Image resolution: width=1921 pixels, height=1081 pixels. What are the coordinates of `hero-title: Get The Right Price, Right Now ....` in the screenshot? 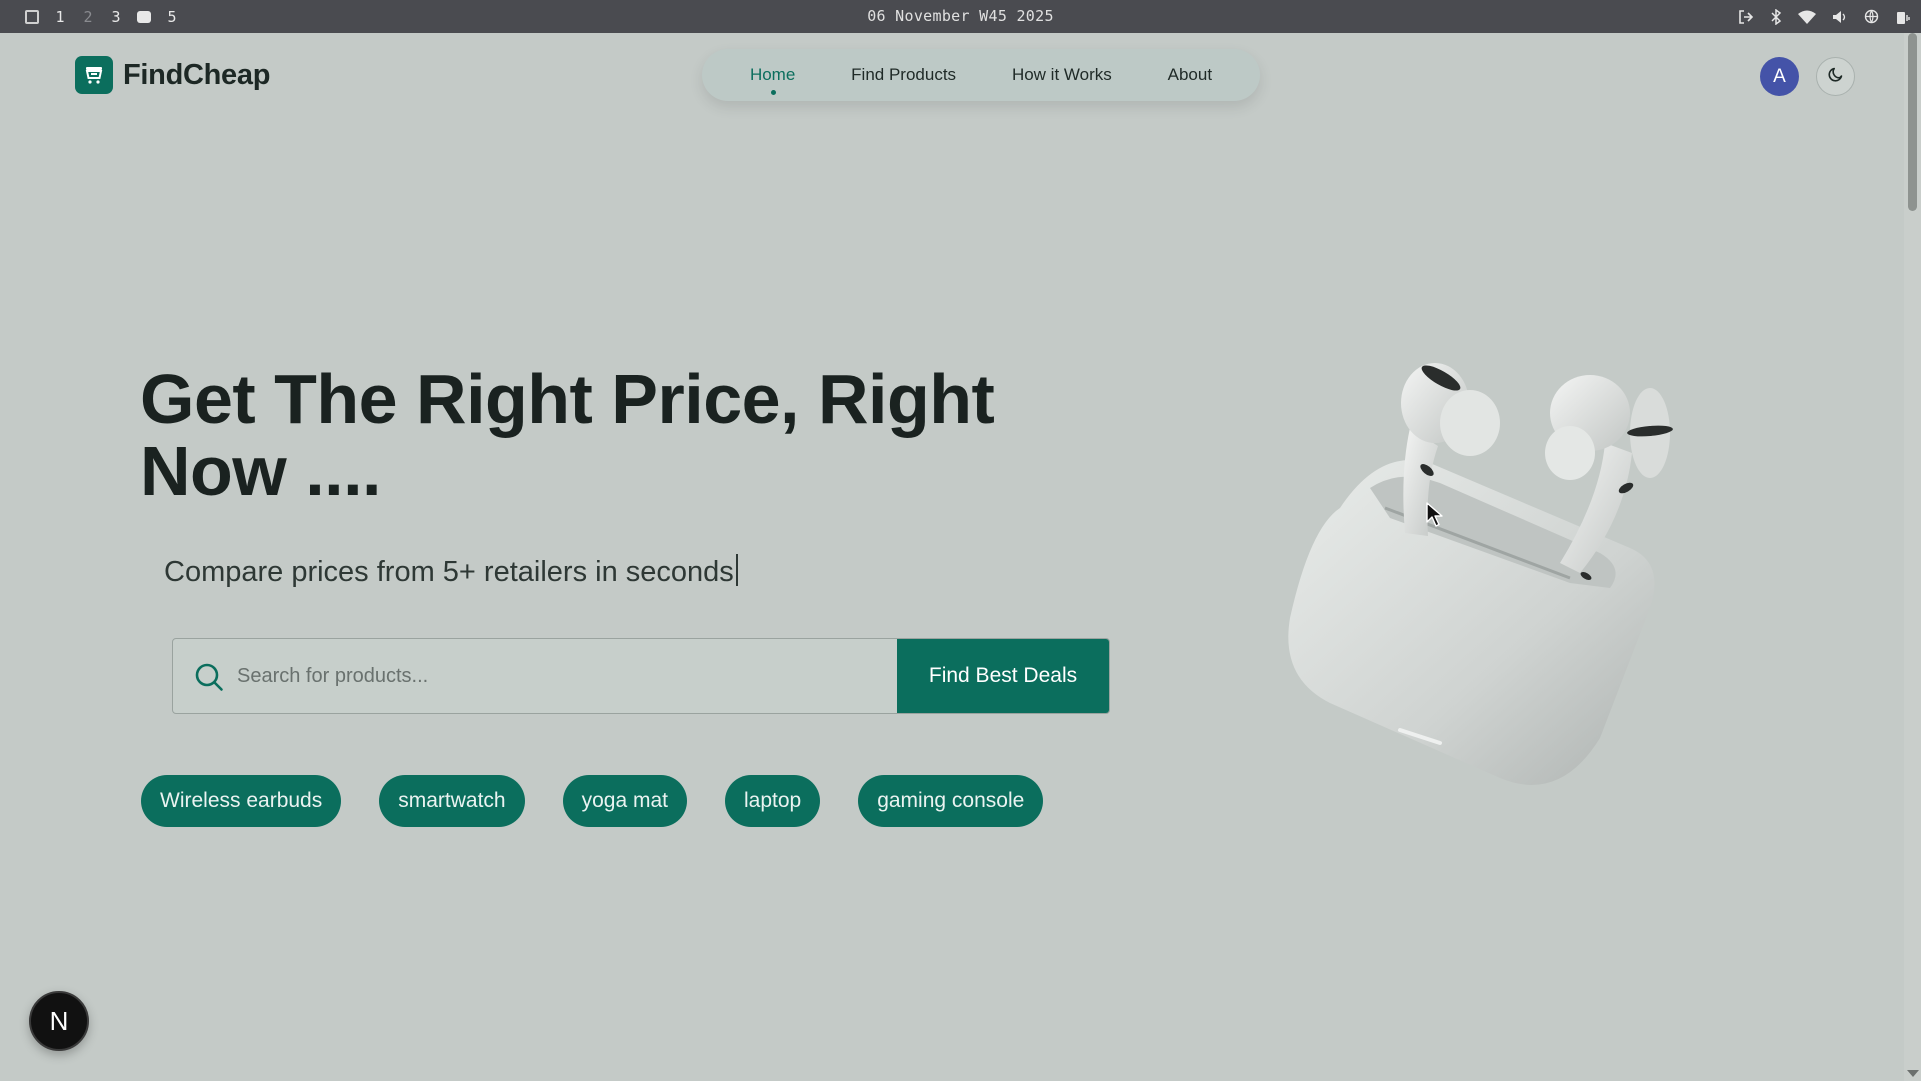 It's located at (567, 435).